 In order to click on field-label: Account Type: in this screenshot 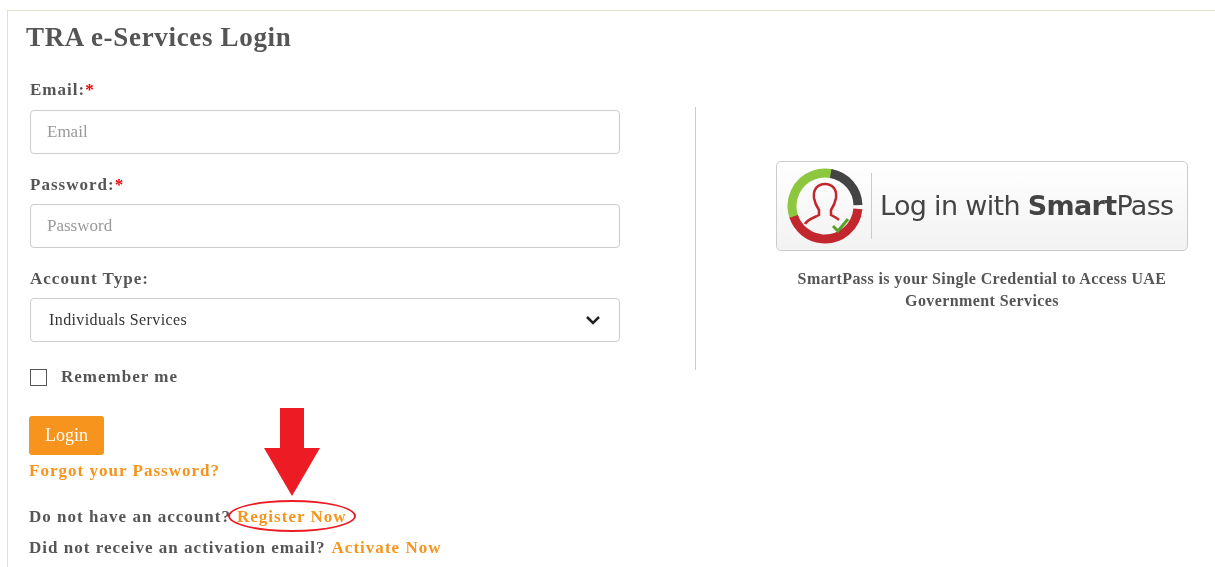, I will do `click(89, 278)`.